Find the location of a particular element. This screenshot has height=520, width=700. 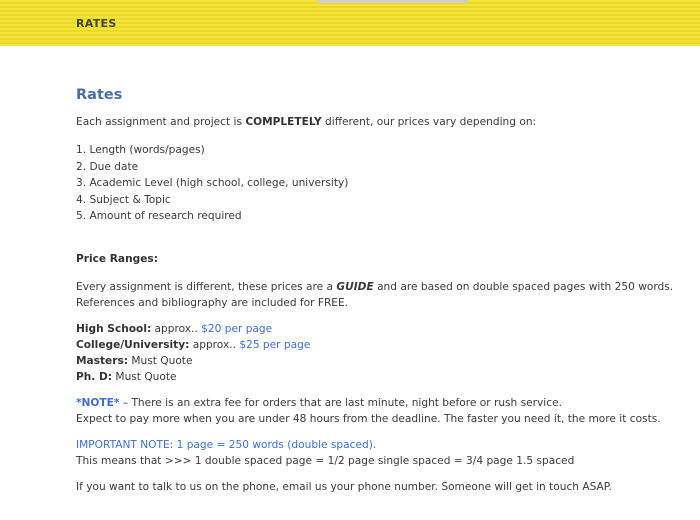

price-ranges-heading: Price Ranges: is located at coordinates (117, 258).